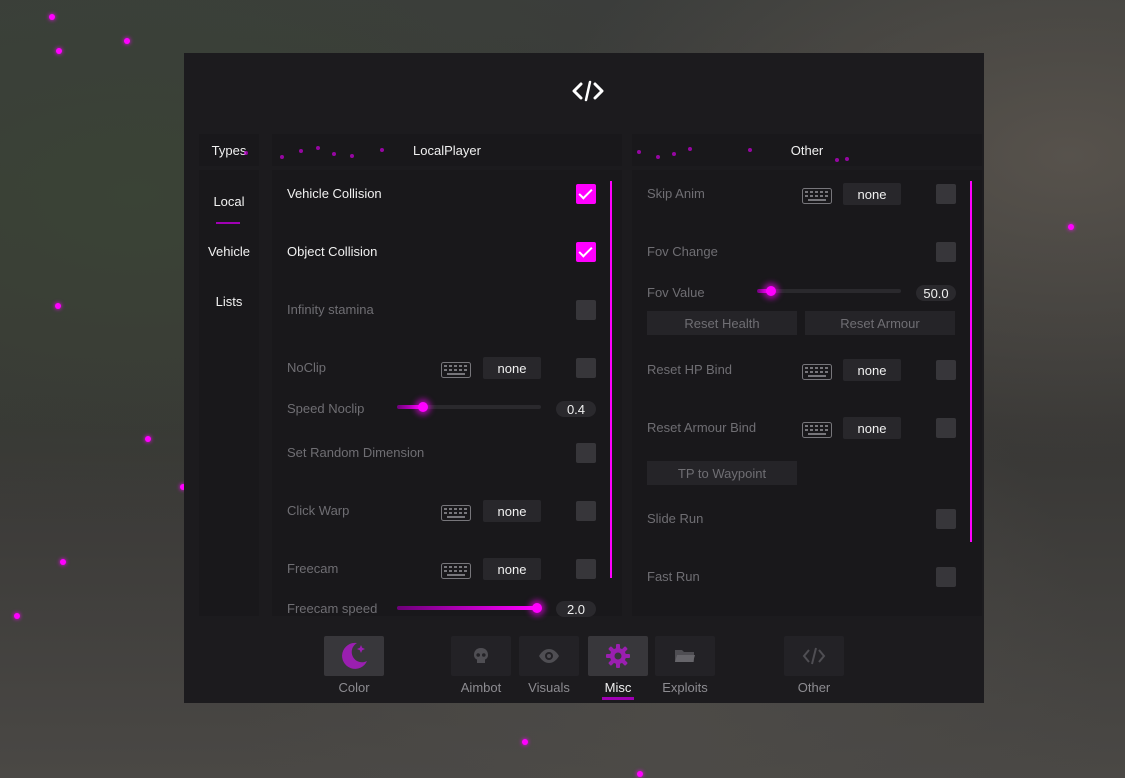  I want to click on nav-other-label: Other, so click(814, 687).